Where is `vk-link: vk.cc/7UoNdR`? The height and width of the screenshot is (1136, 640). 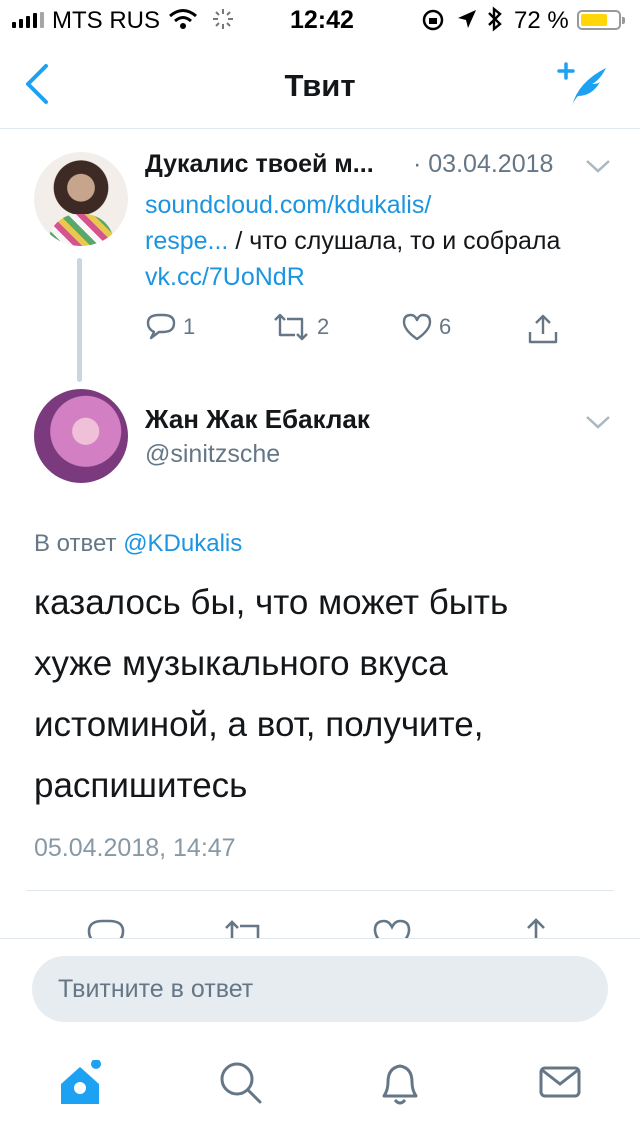
vk-link: vk.cc/7UoNdR is located at coordinates (225, 277).